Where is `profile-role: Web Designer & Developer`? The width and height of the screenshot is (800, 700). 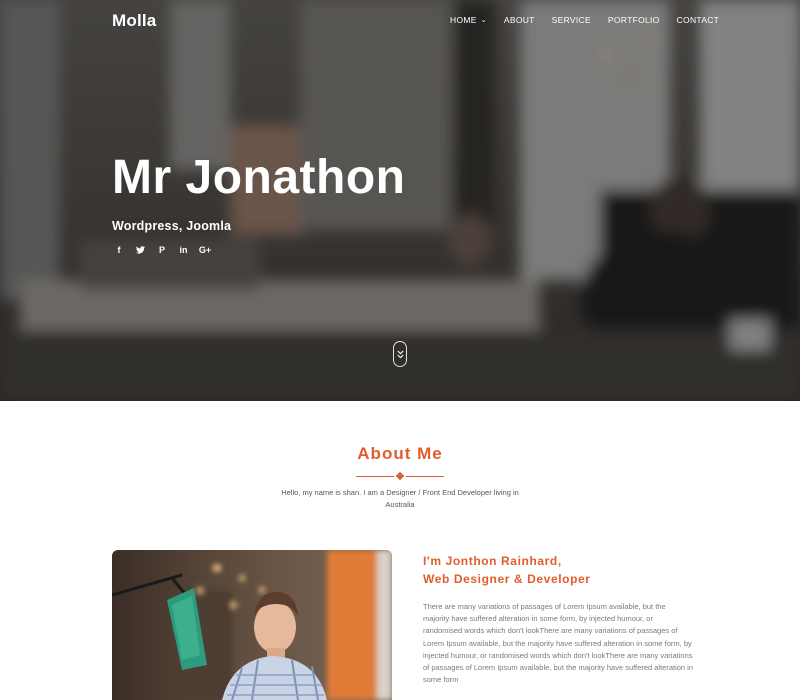 profile-role: Web Designer & Developer is located at coordinates (507, 579).